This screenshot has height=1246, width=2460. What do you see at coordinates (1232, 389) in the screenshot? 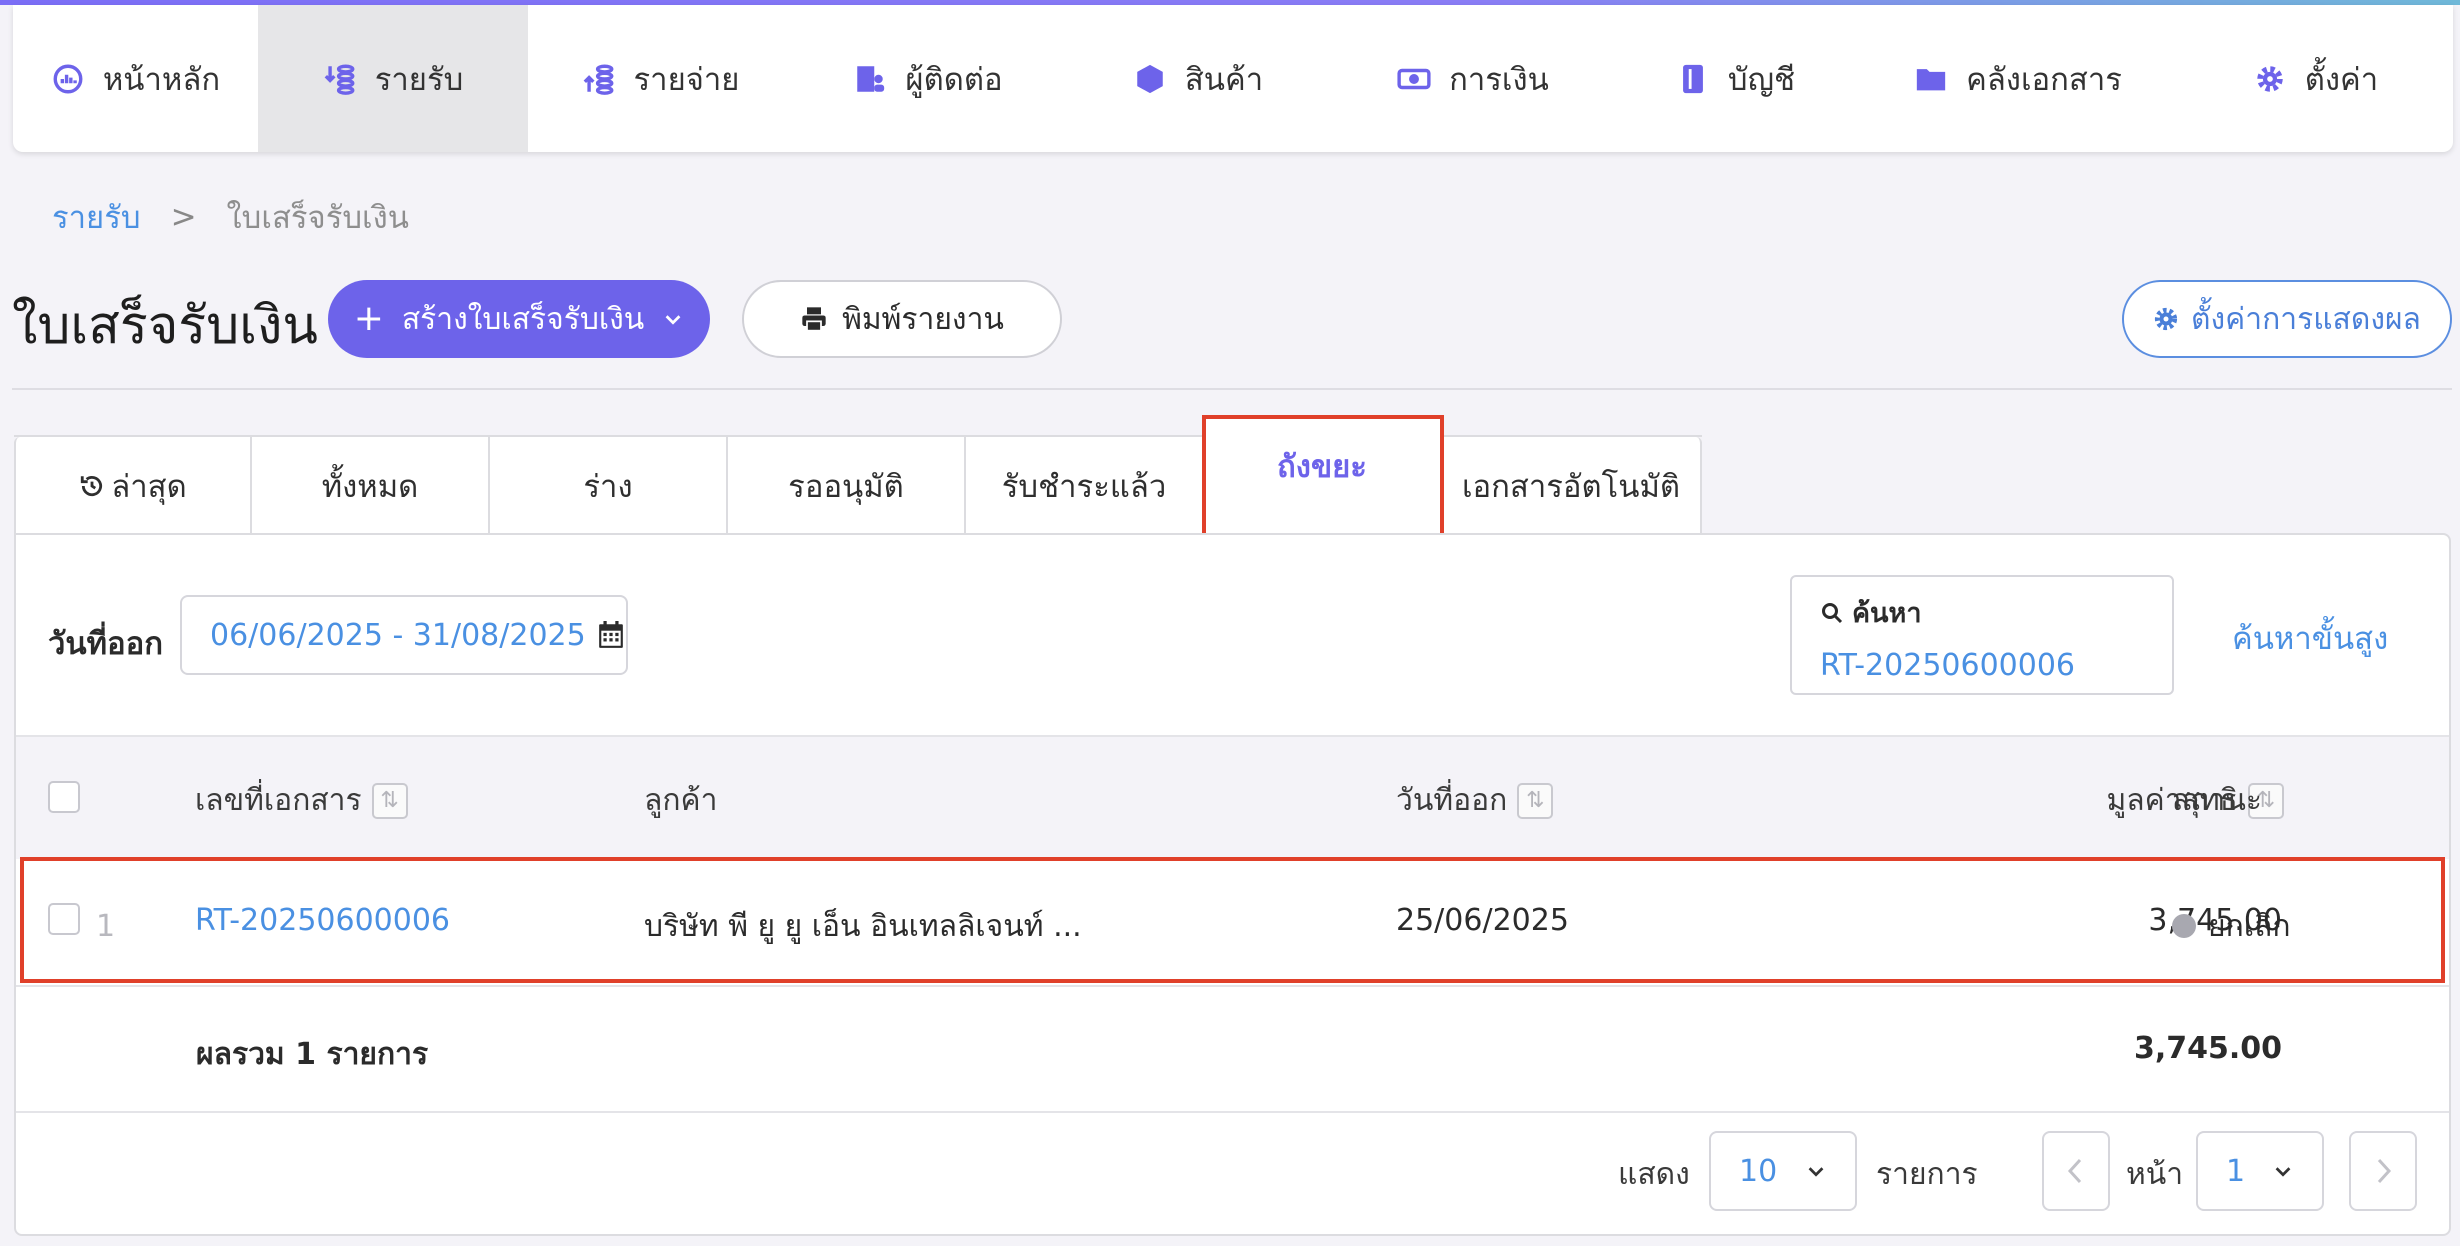
I see `header-divider` at bounding box center [1232, 389].